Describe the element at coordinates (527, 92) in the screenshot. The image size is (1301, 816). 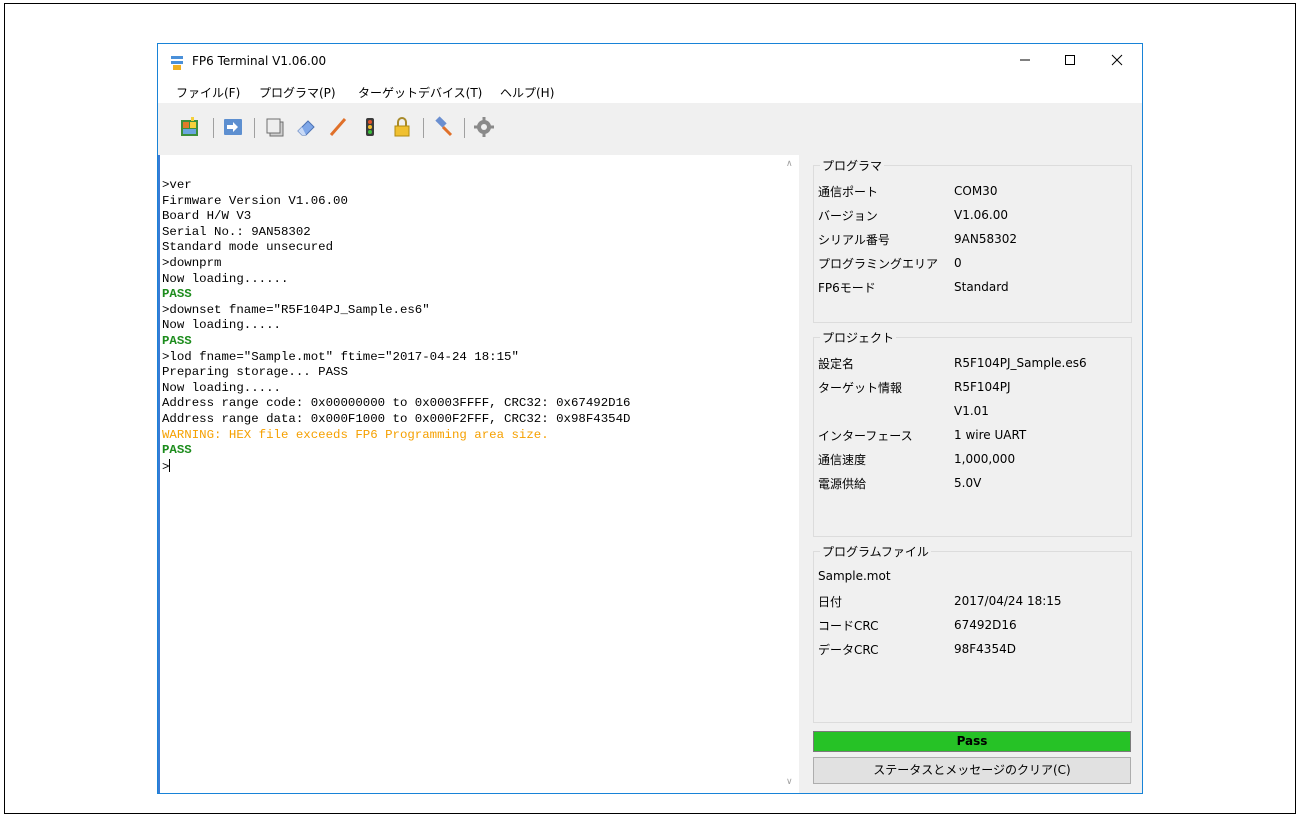
I see `menu-help: ヘルプ(H)` at that location.